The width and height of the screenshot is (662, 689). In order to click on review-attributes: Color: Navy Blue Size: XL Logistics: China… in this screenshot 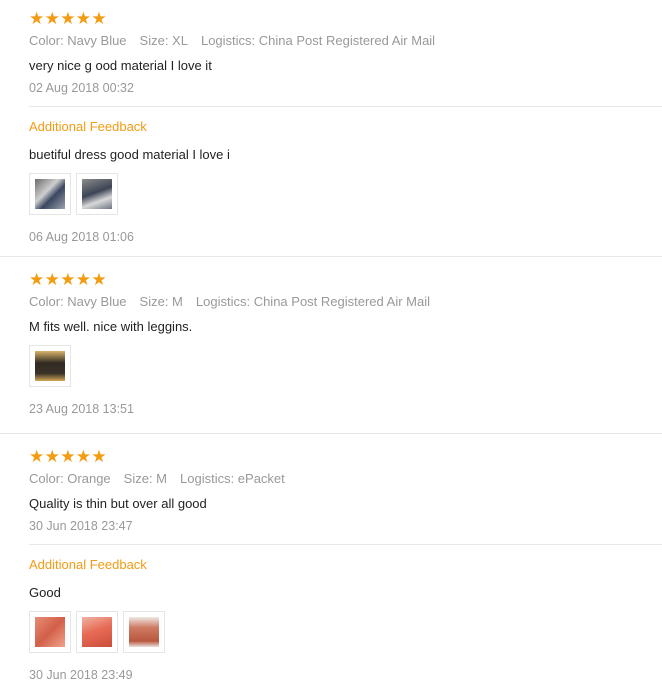, I will do `click(238, 40)`.